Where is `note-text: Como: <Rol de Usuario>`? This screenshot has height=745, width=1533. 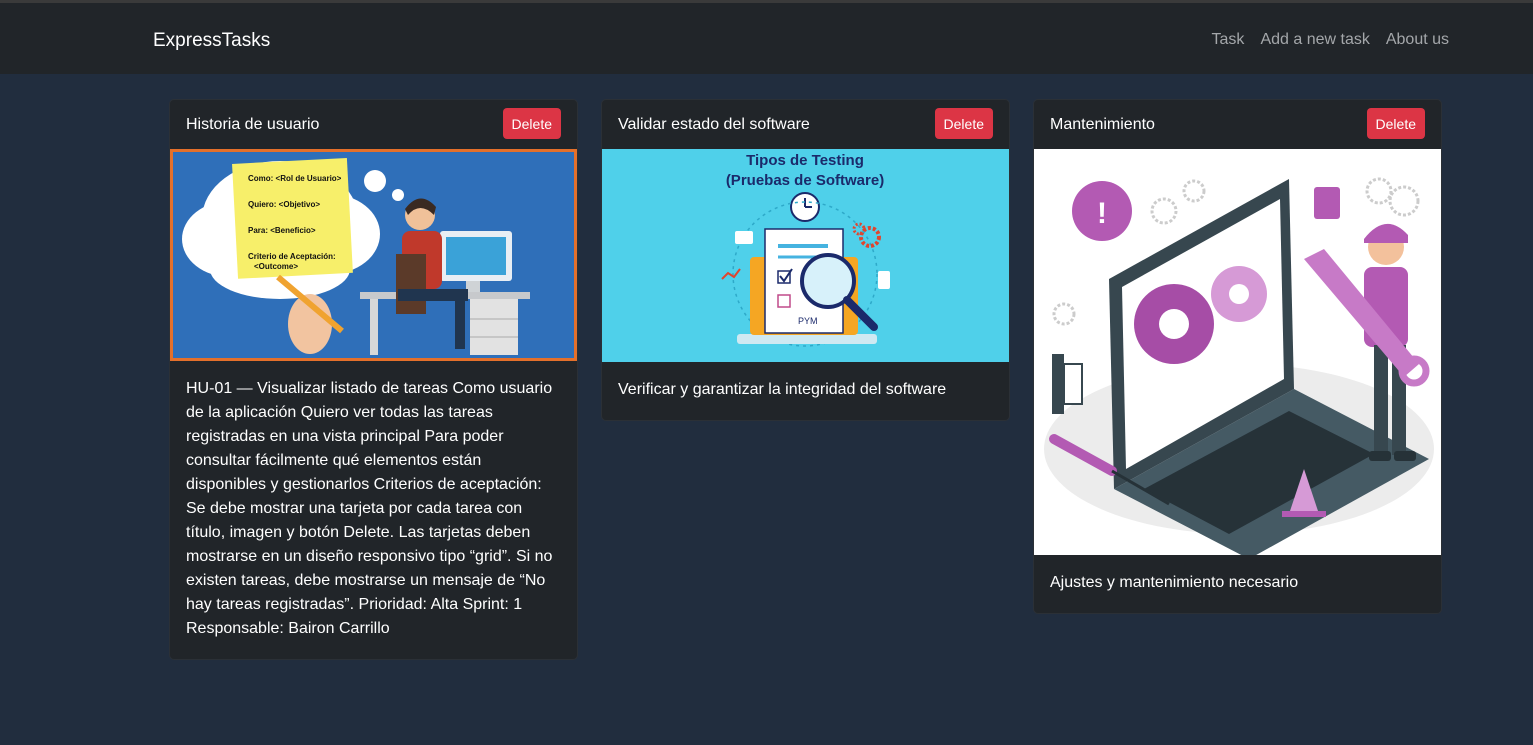
note-text: Como: <Rol de Usuario> is located at coordinates (295, 178).